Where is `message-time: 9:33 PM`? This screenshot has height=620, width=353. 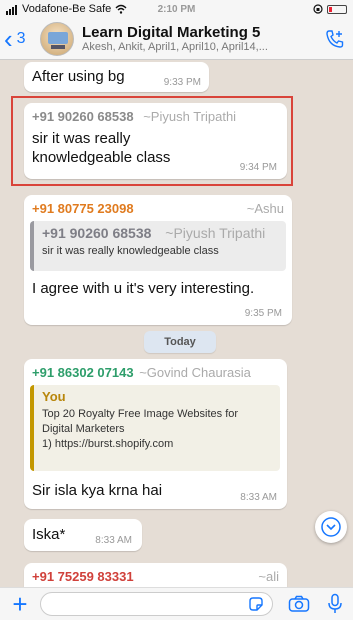 message-time: 9:33 PM is located at coordinates (182, 82).